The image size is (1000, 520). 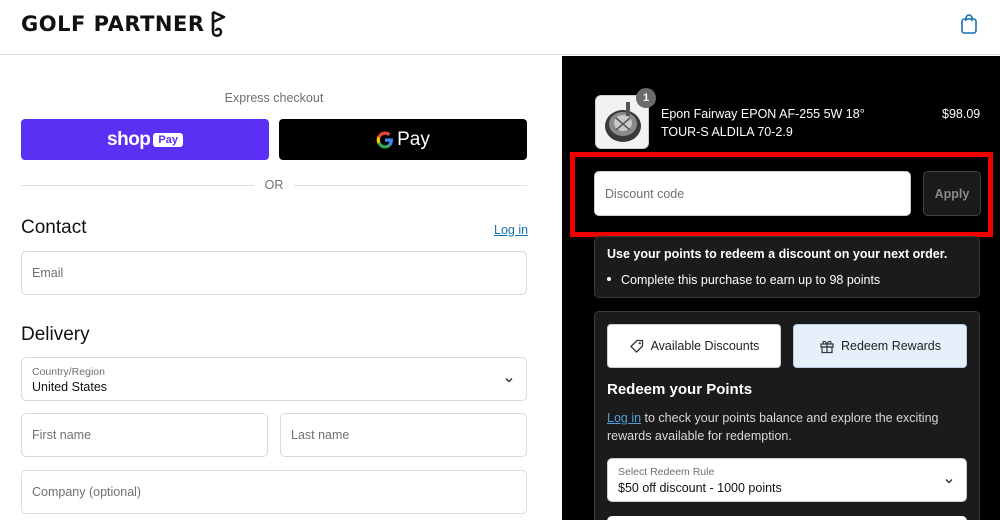 I want to click on contact-heading: Contact, so click(x=54, y=227).